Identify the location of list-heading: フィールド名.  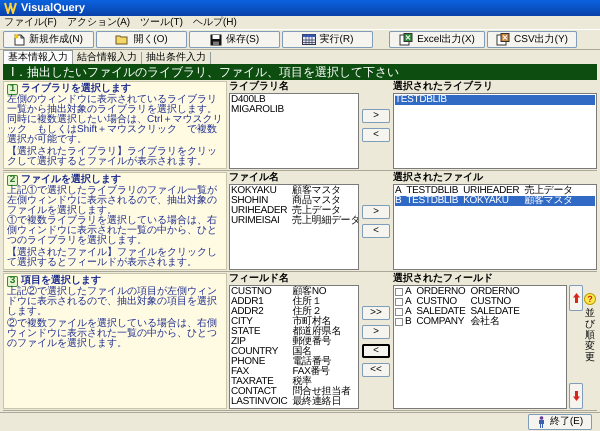
(259, 279).